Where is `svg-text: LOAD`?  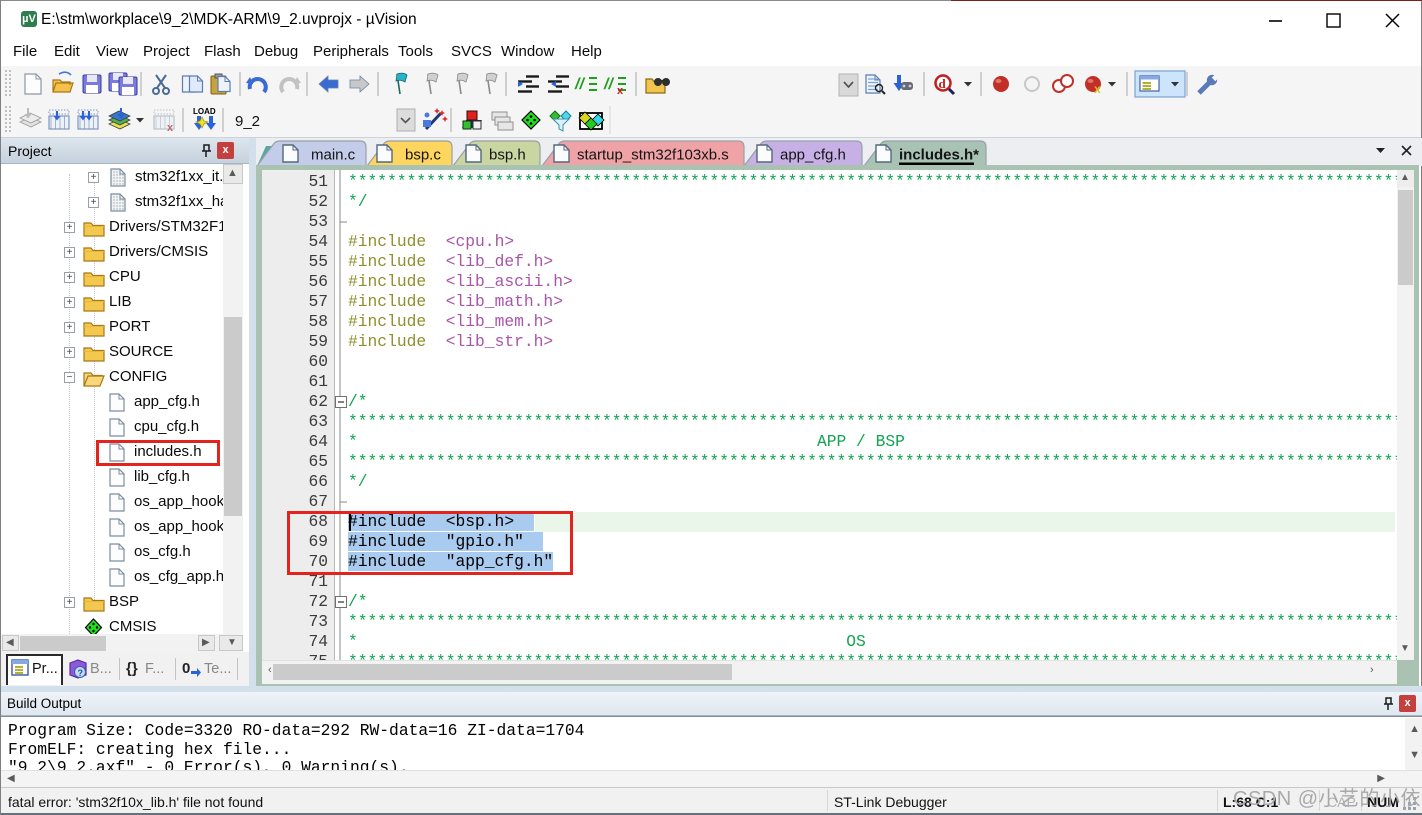
svg-text: LOAD is located at coordinates (204, 111).